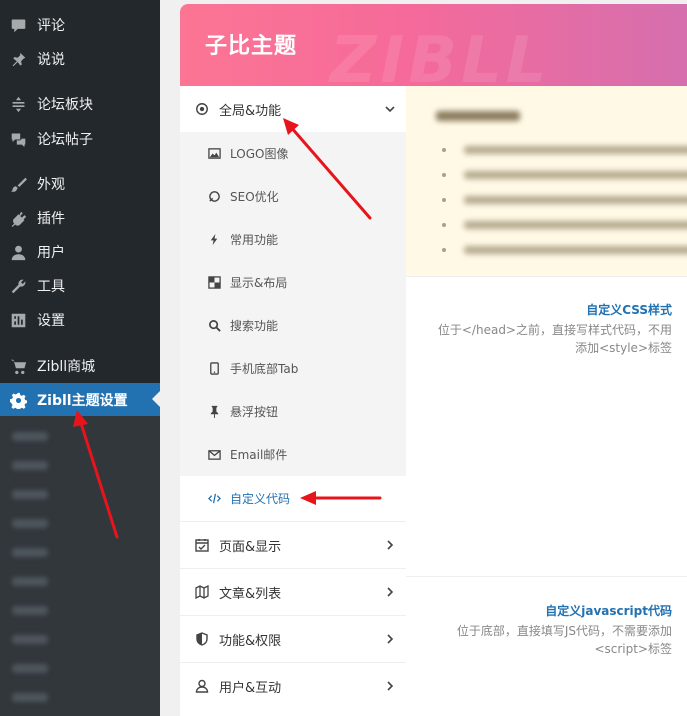  What do you see at coordinates (51, 219) in the screenshot?
I see `menu-label: 插件` at bounding box center [51, 219].